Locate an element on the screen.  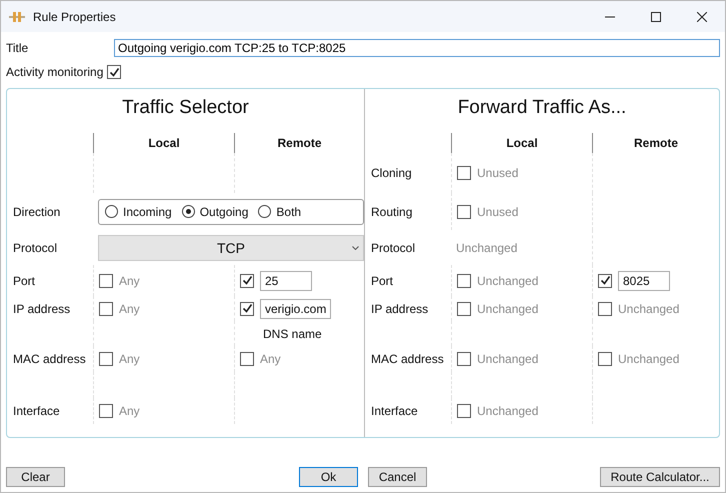
window-title: Rule Properties is located at coordinates (74, 17).